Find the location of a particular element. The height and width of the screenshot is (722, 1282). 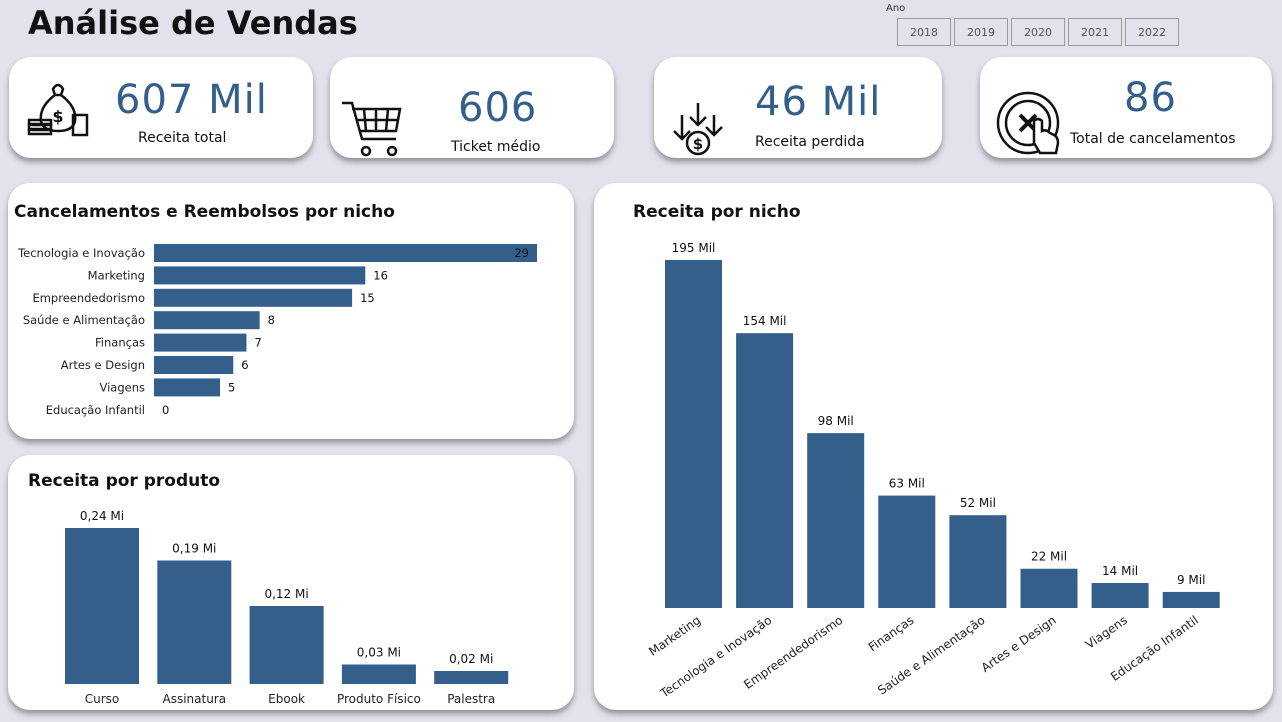

kpi-label-total-cancelamentos: Total de cancelamentos is located at coordinates (1153, 139).